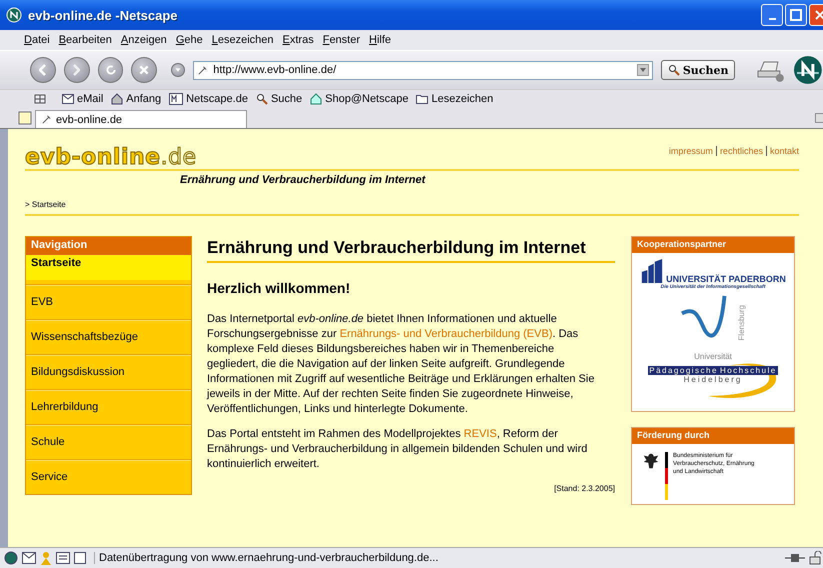 This screenshot has height=568, width=823. What do you see at coordinates (141, 119) in the screenshot?
I see `browser-tab: evb-online.de` at bounding box center [141, 119].